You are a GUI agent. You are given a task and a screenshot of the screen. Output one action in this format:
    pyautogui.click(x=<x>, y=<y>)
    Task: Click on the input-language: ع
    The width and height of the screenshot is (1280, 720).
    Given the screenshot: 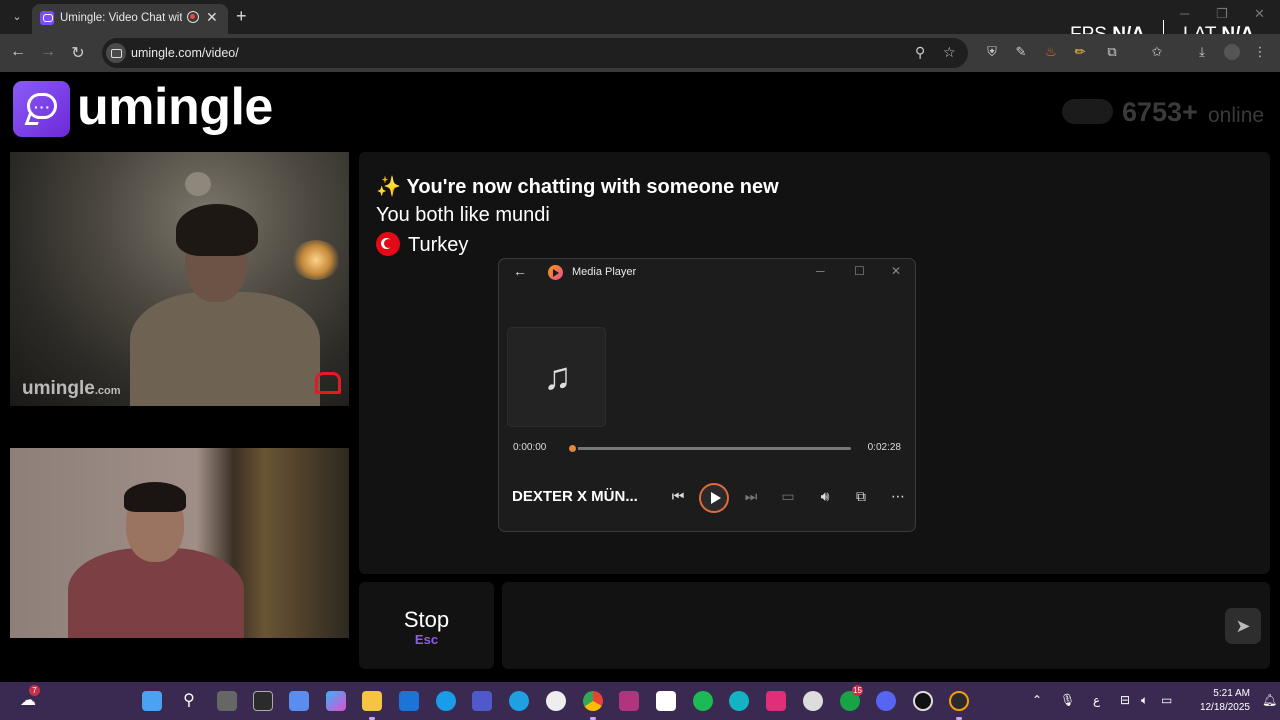 What is the action you would take?
    pyautogui.click(x=1096, y=700)
    